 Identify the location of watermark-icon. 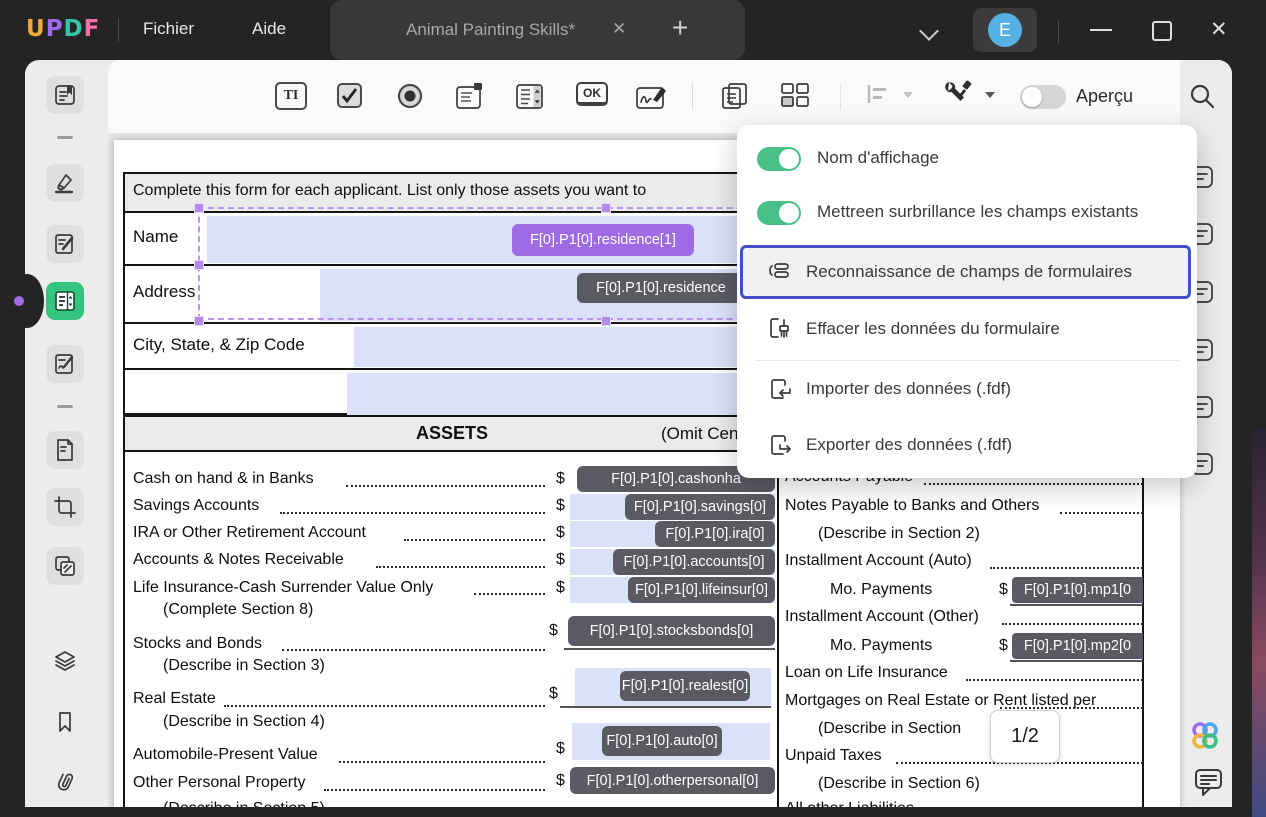
(65, 566).